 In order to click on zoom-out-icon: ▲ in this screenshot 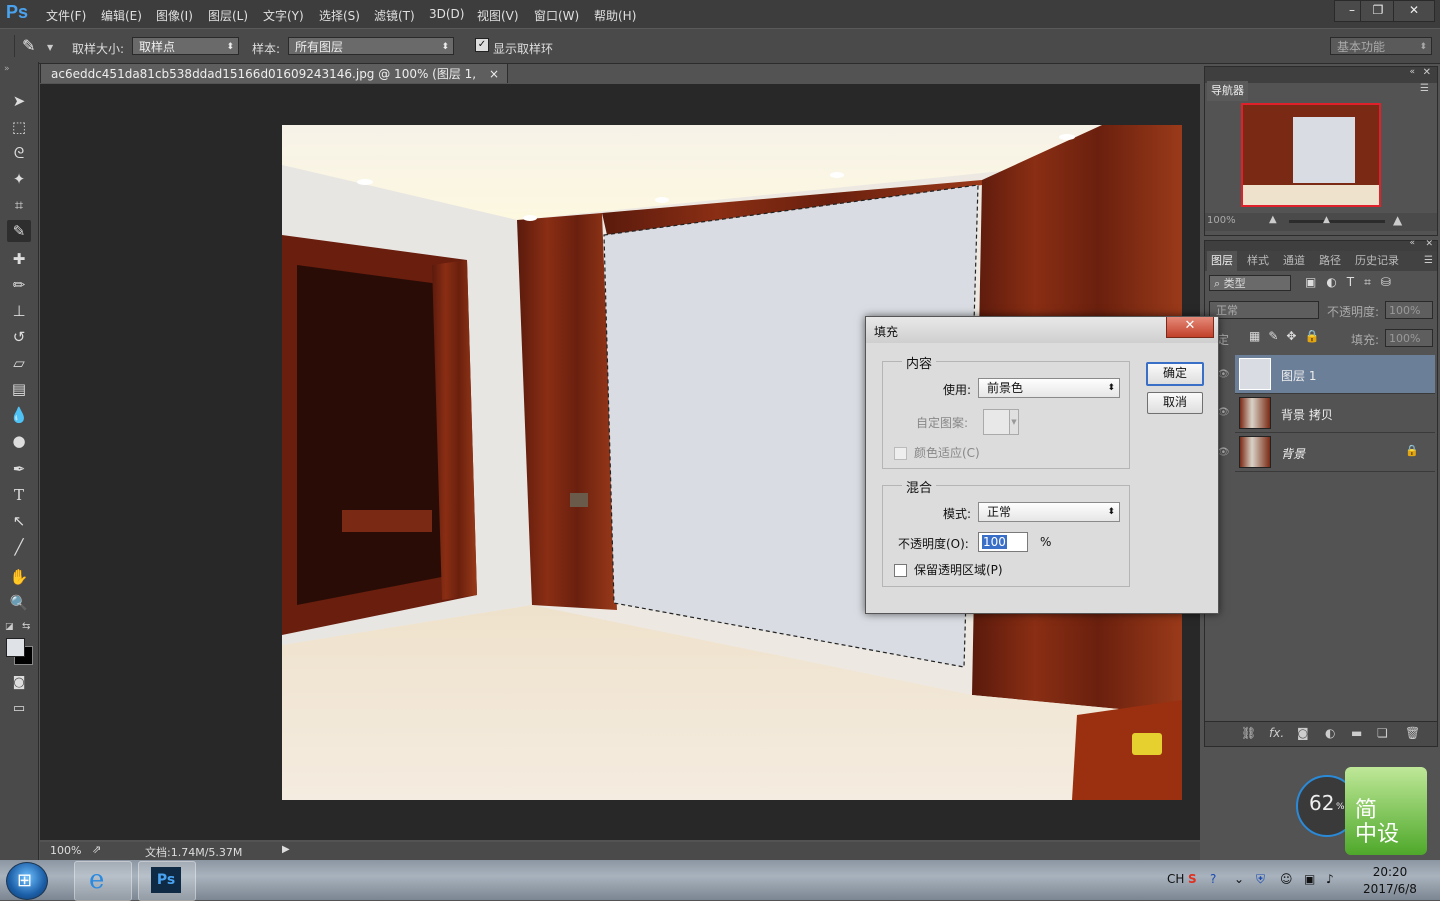, I will do `click(1273, 219)`.